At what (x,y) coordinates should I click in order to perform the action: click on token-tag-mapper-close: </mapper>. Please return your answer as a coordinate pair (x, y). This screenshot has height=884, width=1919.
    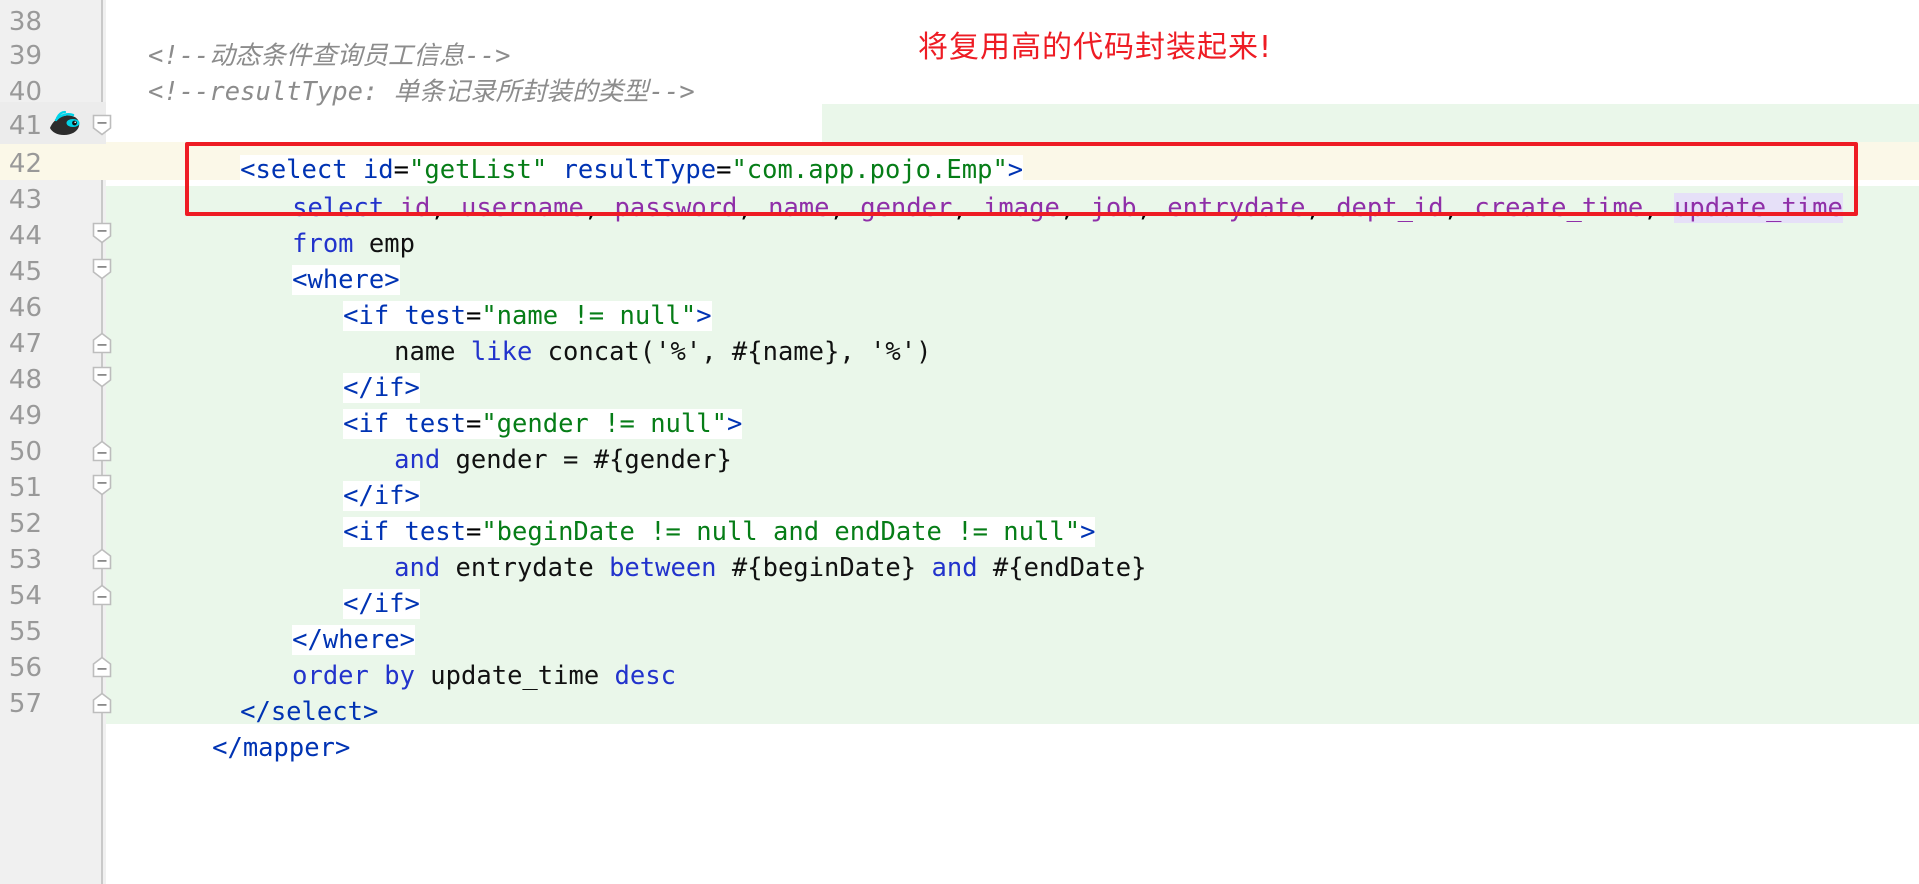
    Looking at the image, I should click on (281, 748).